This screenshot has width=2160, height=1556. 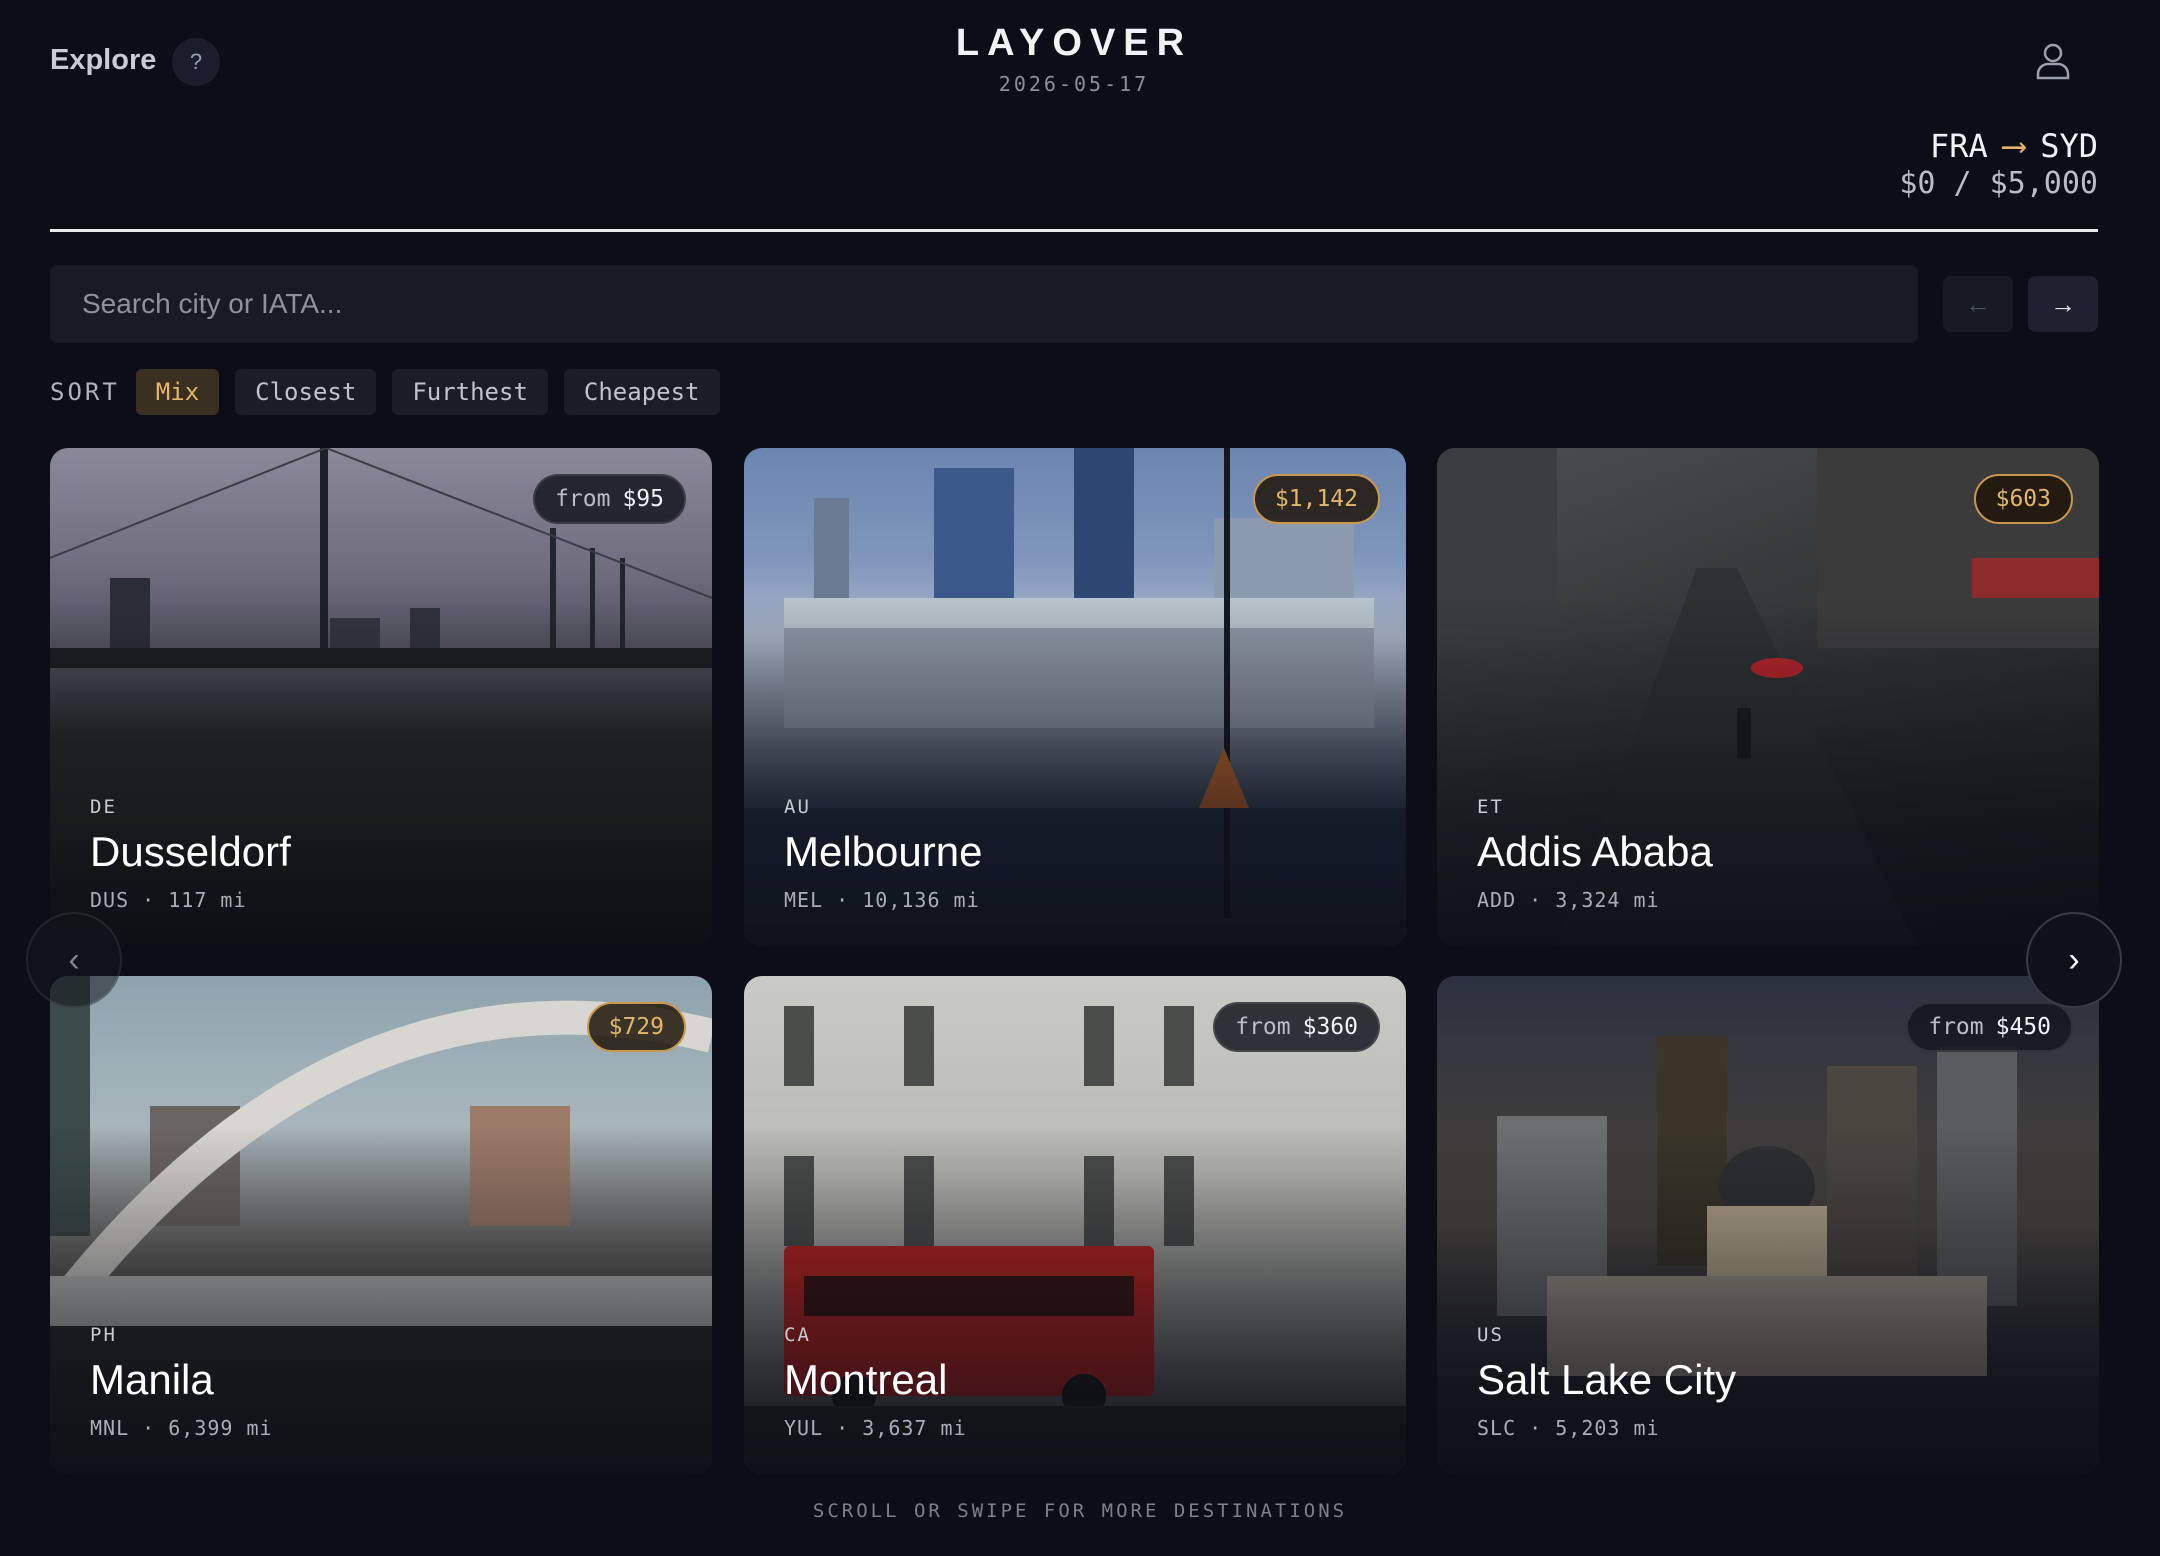 I want to click on chevron-right-icon: ›, so click(x=2074, y=959).